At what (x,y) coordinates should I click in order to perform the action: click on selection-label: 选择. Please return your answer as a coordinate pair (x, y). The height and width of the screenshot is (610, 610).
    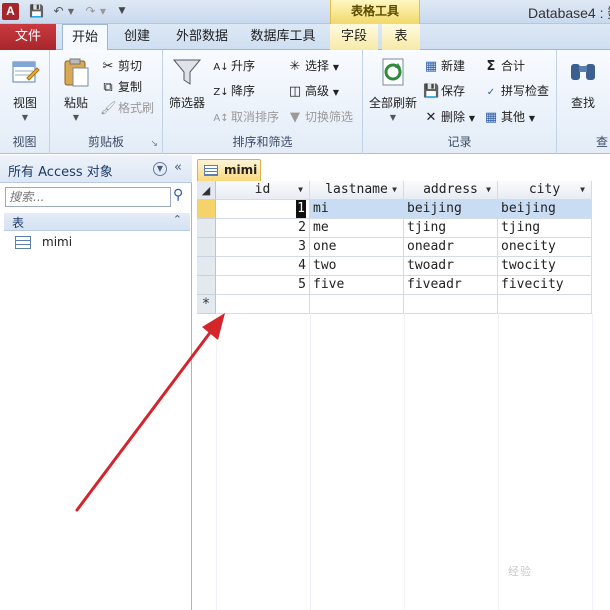
    Looking at the image, I should click on (317, 66).